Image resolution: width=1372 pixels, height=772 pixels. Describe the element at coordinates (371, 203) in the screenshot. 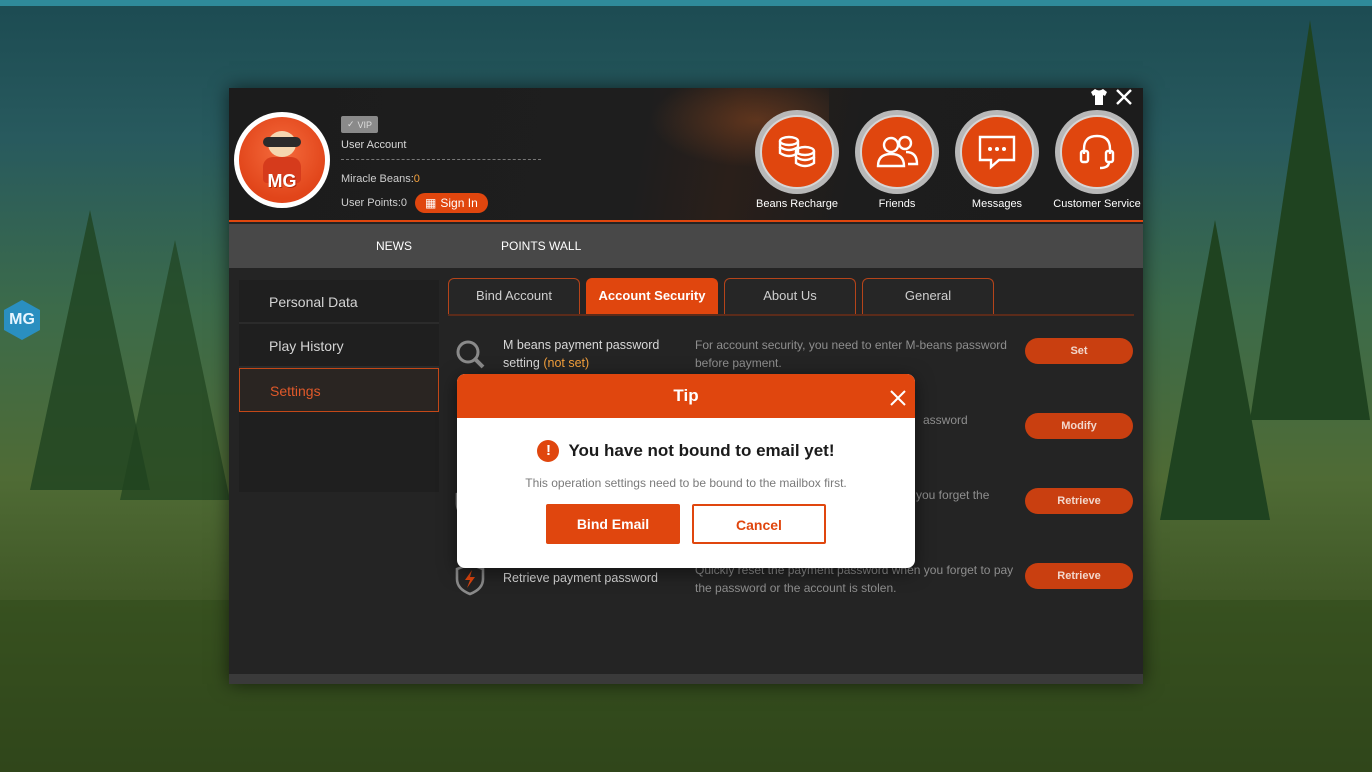

I see `user-points-label: User Points:` at that location.